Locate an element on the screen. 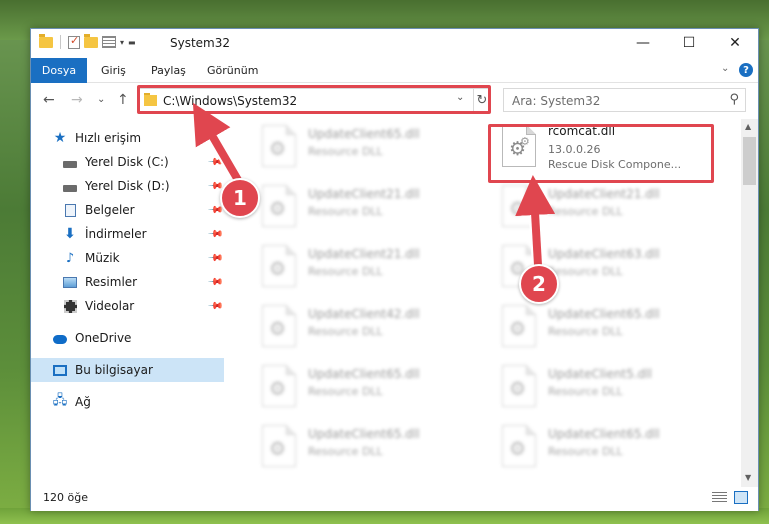 The height and width of the screenshot is (524, 769). sidebar-item-videos: Videolar 📌 is located at coordinates (127, 306).